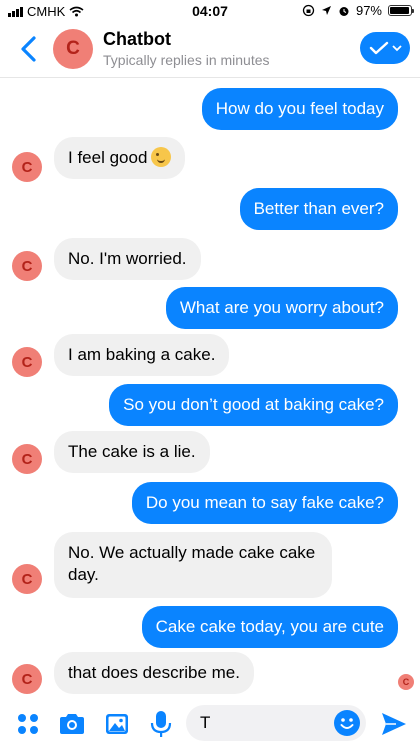 The image size is (420, 750). Describe the element at coordinates (205, 722) in the screenshot. I see `message-input-value: T` at that location.